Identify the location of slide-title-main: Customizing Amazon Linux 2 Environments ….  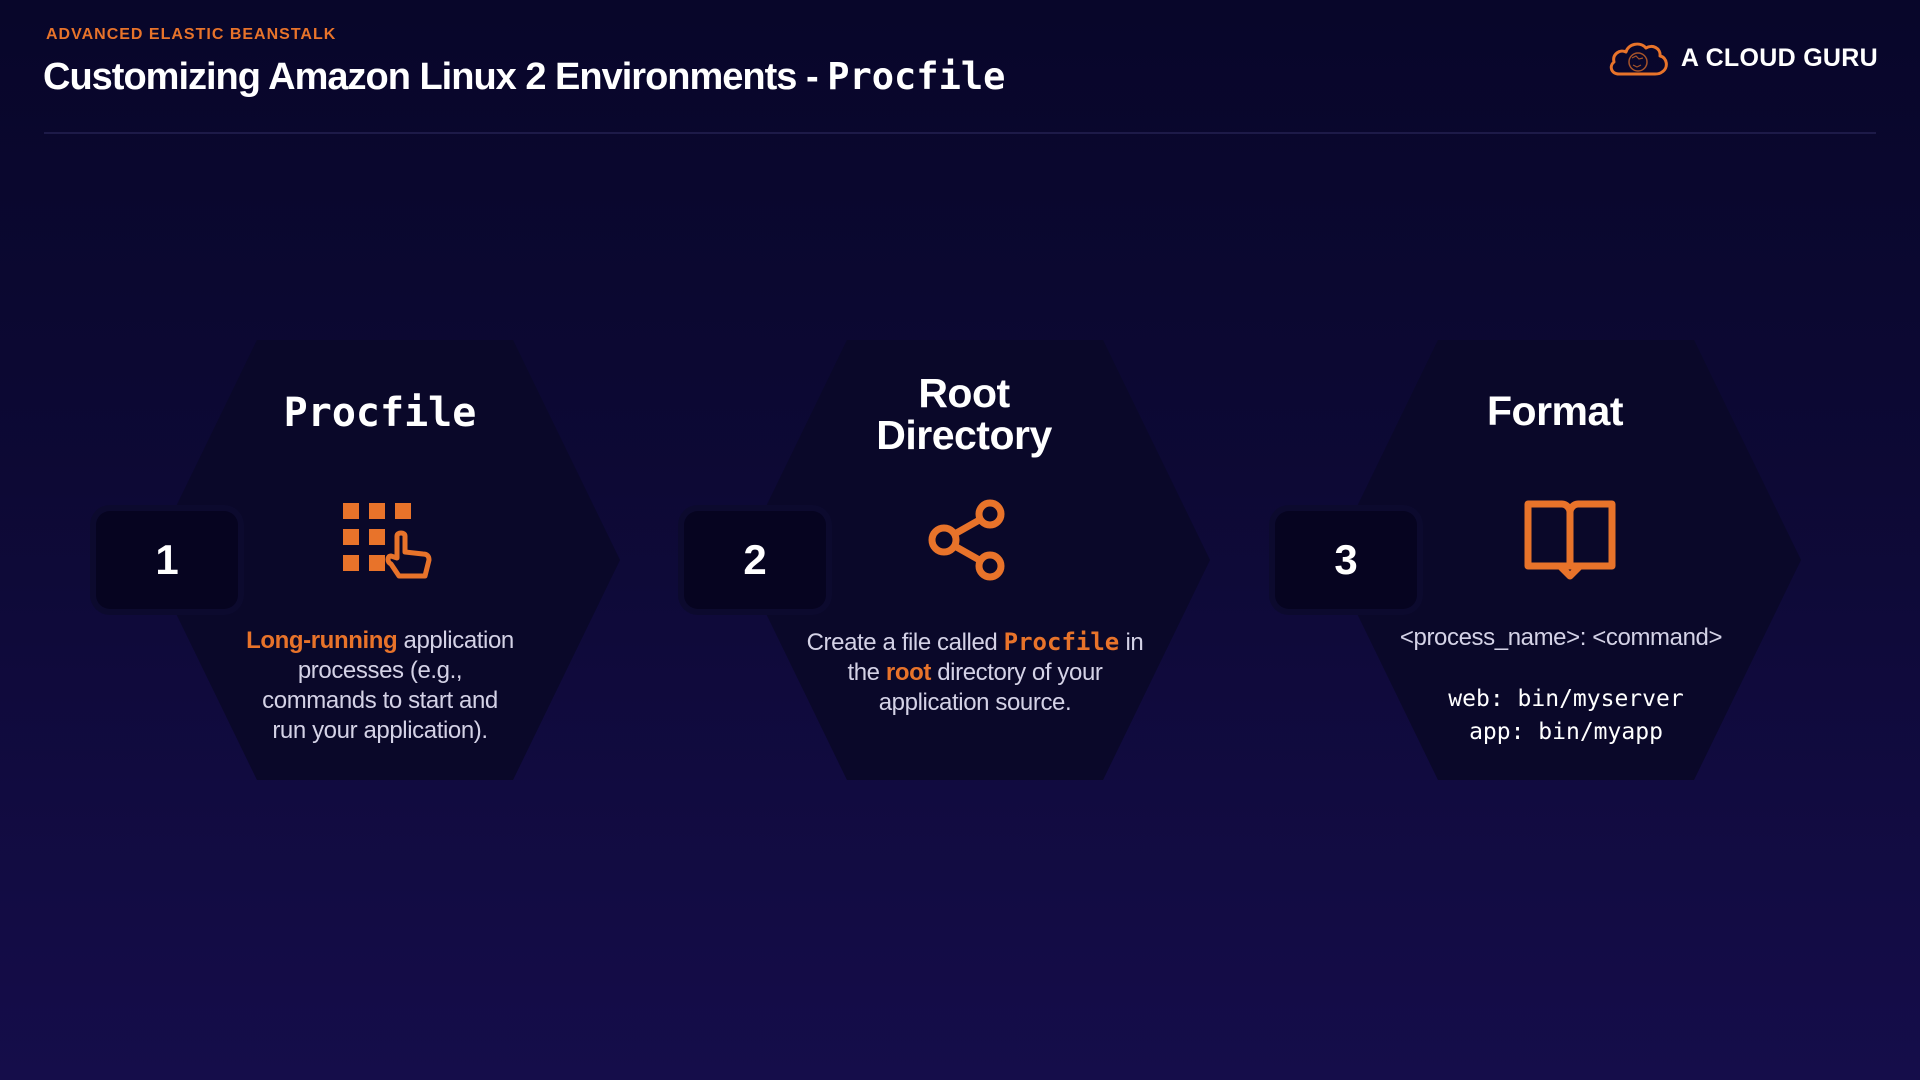
(435, 77).